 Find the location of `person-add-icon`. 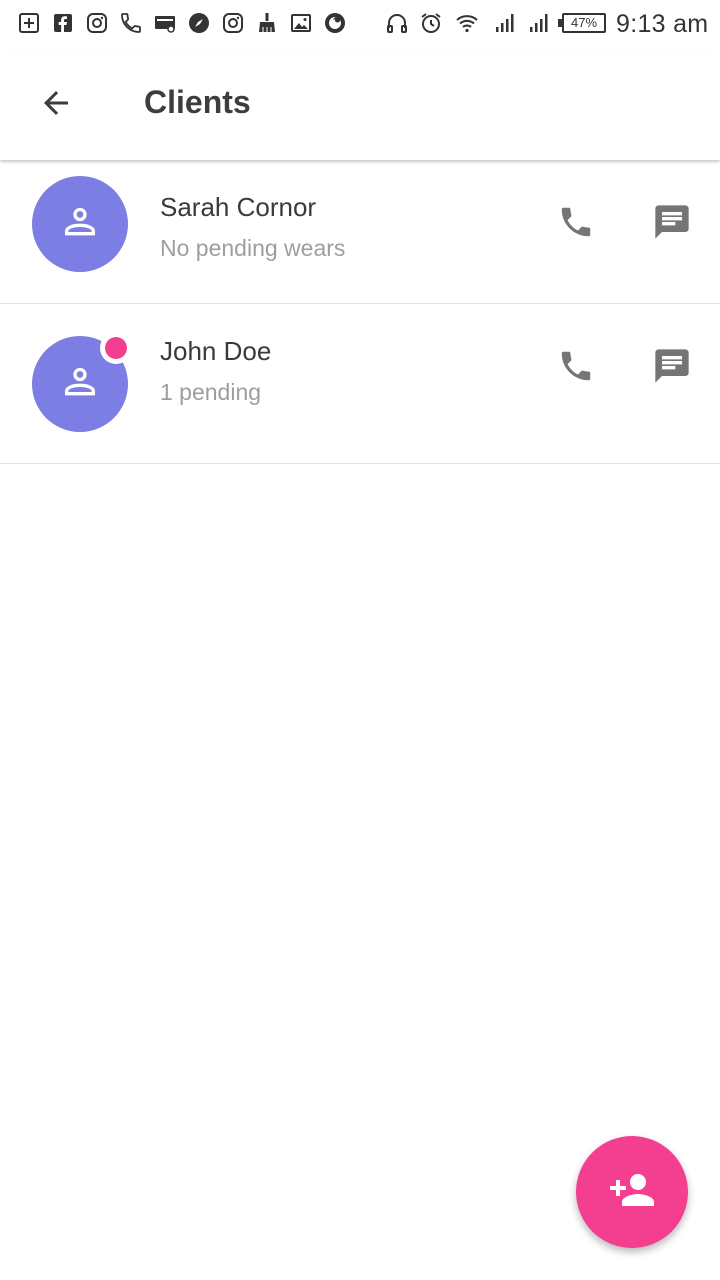

person-add-icon is located at coordinates (632, 1192).